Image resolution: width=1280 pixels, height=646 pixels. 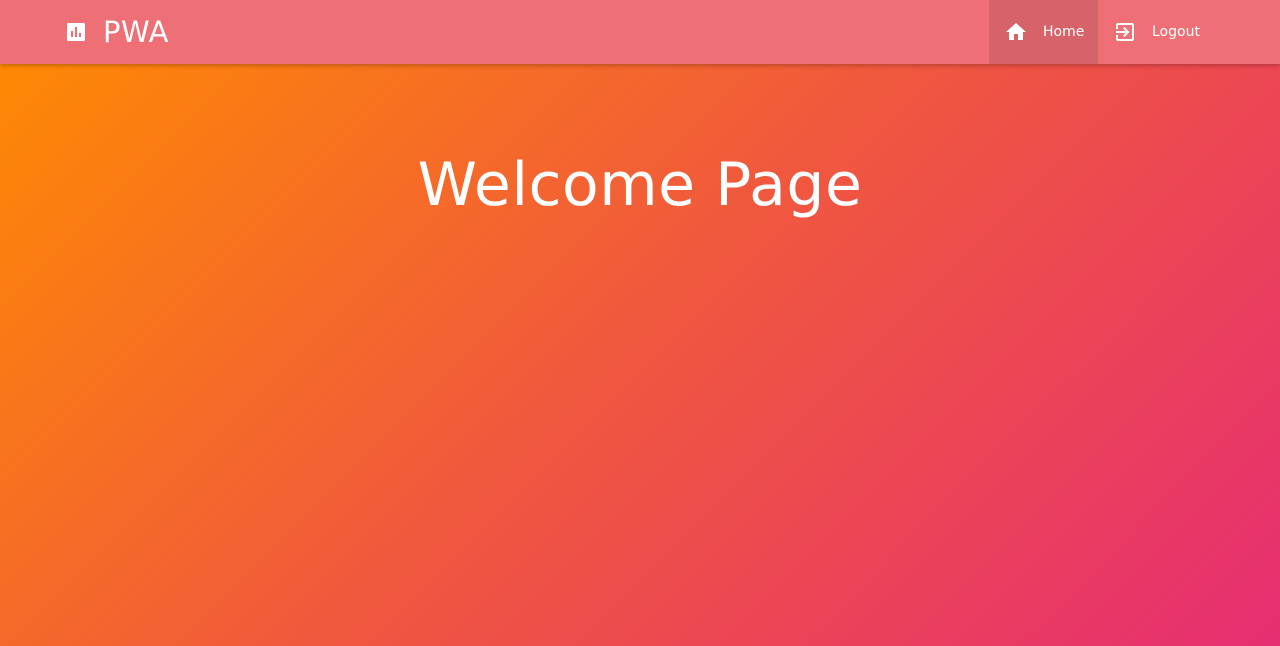 I want to click on logout-icon, so click(x=1125, y=32).